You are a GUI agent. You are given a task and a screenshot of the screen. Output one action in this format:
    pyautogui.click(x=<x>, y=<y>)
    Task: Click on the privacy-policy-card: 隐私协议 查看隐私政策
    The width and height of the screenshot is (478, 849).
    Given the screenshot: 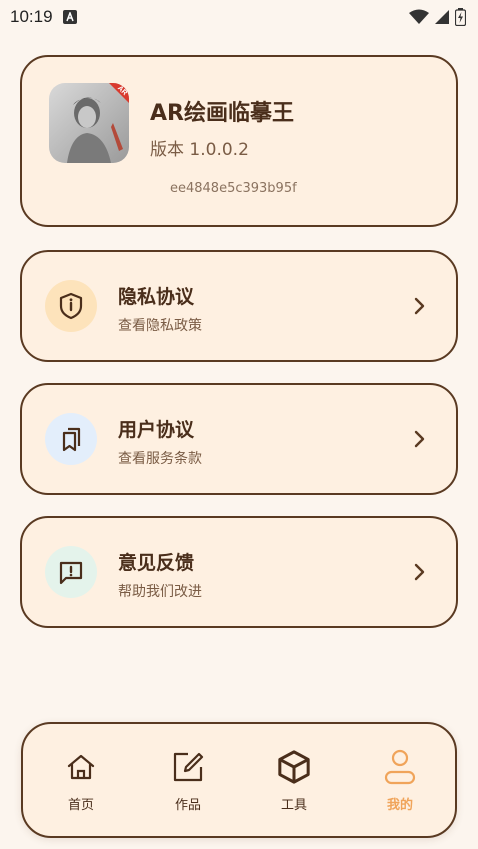 What is the action you would take?
    pyautogui.click(x=239, y=306)
    